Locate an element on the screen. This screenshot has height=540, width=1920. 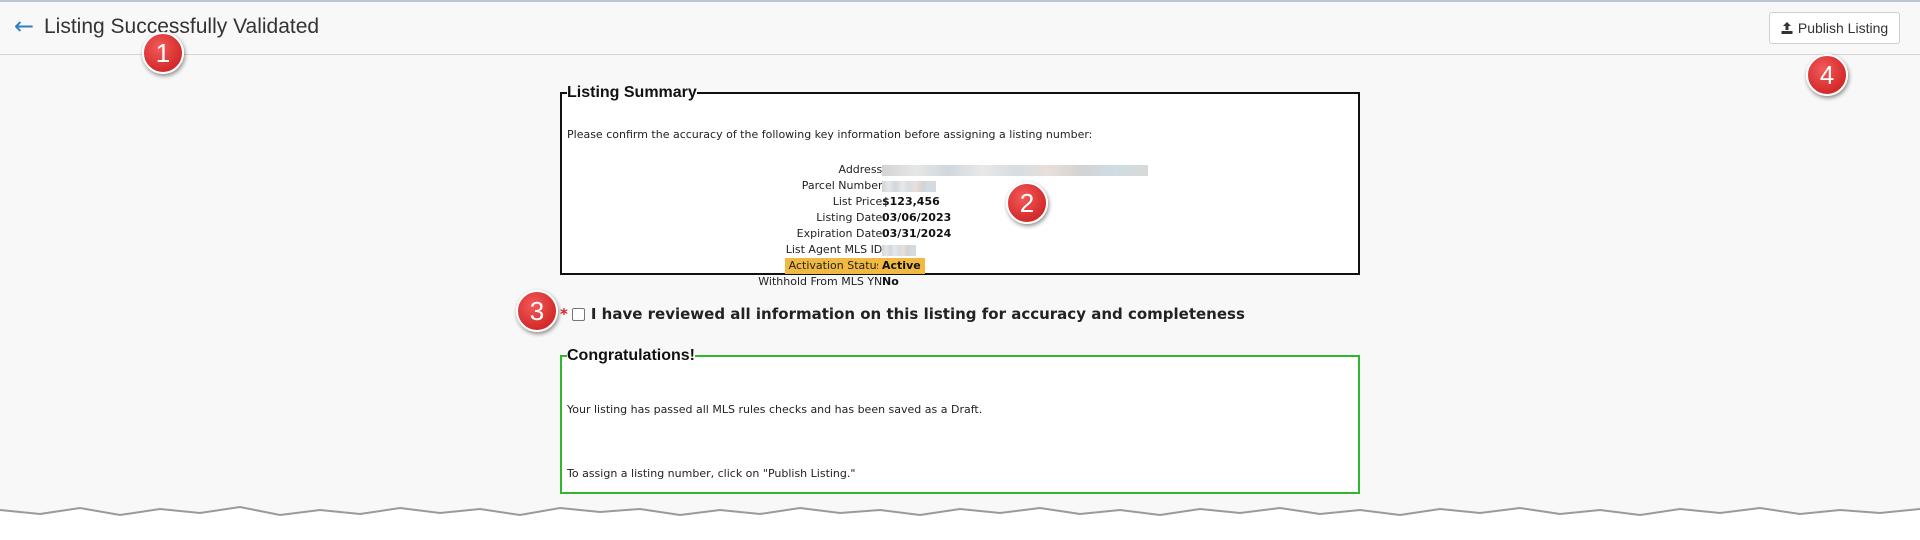
list-price-value: $123,456 is located at coordinates (911, 201).